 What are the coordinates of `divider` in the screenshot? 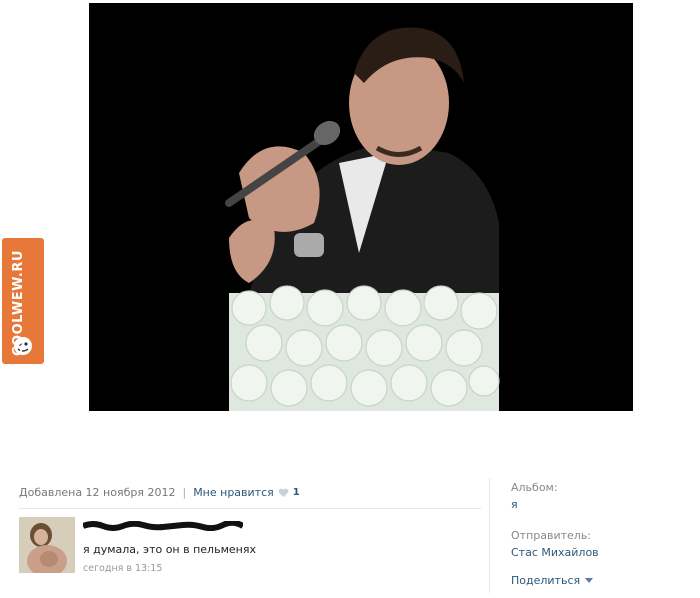 It's located at (250, 508).